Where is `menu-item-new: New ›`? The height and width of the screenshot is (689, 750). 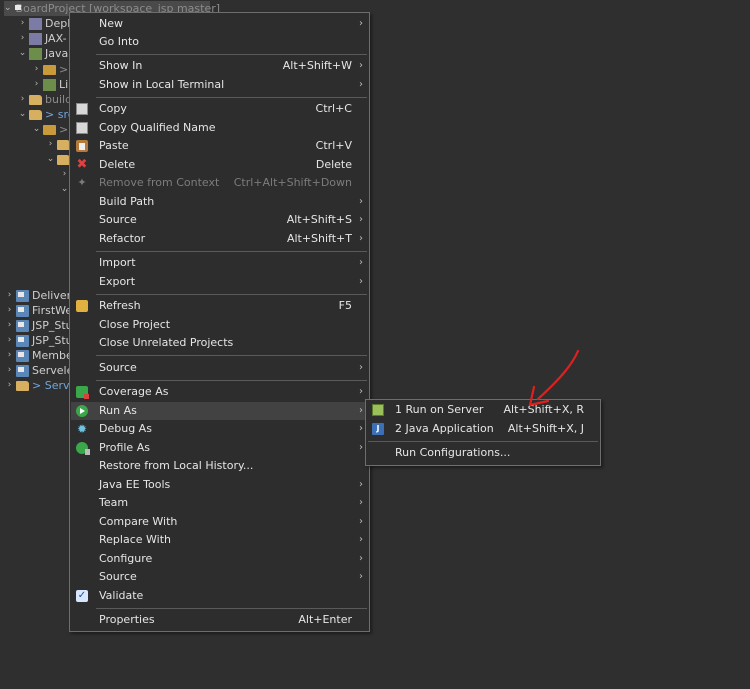
menu-item-new: New › is located at coordinates (219, 24).